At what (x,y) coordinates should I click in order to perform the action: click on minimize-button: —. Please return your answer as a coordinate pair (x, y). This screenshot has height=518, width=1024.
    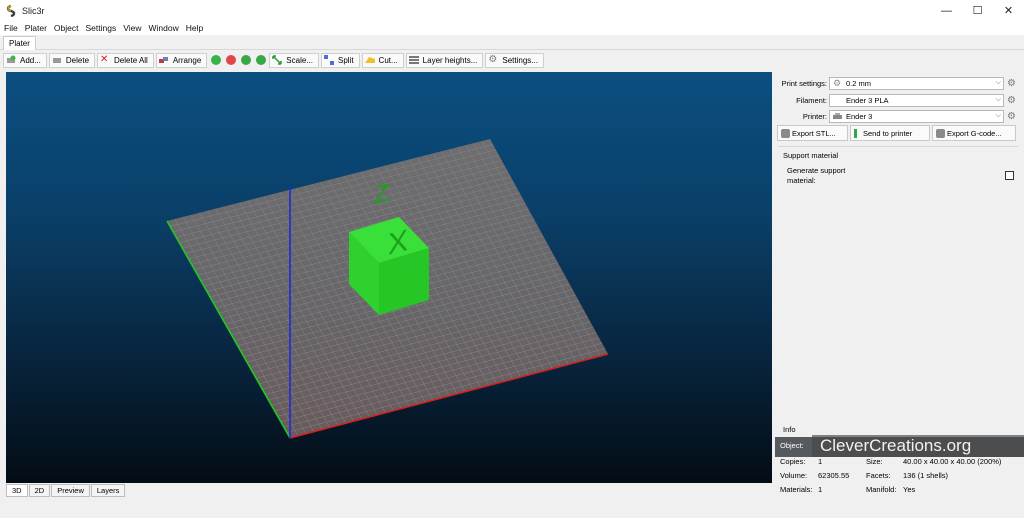
    Looking at the image, I should click on (946, 10).